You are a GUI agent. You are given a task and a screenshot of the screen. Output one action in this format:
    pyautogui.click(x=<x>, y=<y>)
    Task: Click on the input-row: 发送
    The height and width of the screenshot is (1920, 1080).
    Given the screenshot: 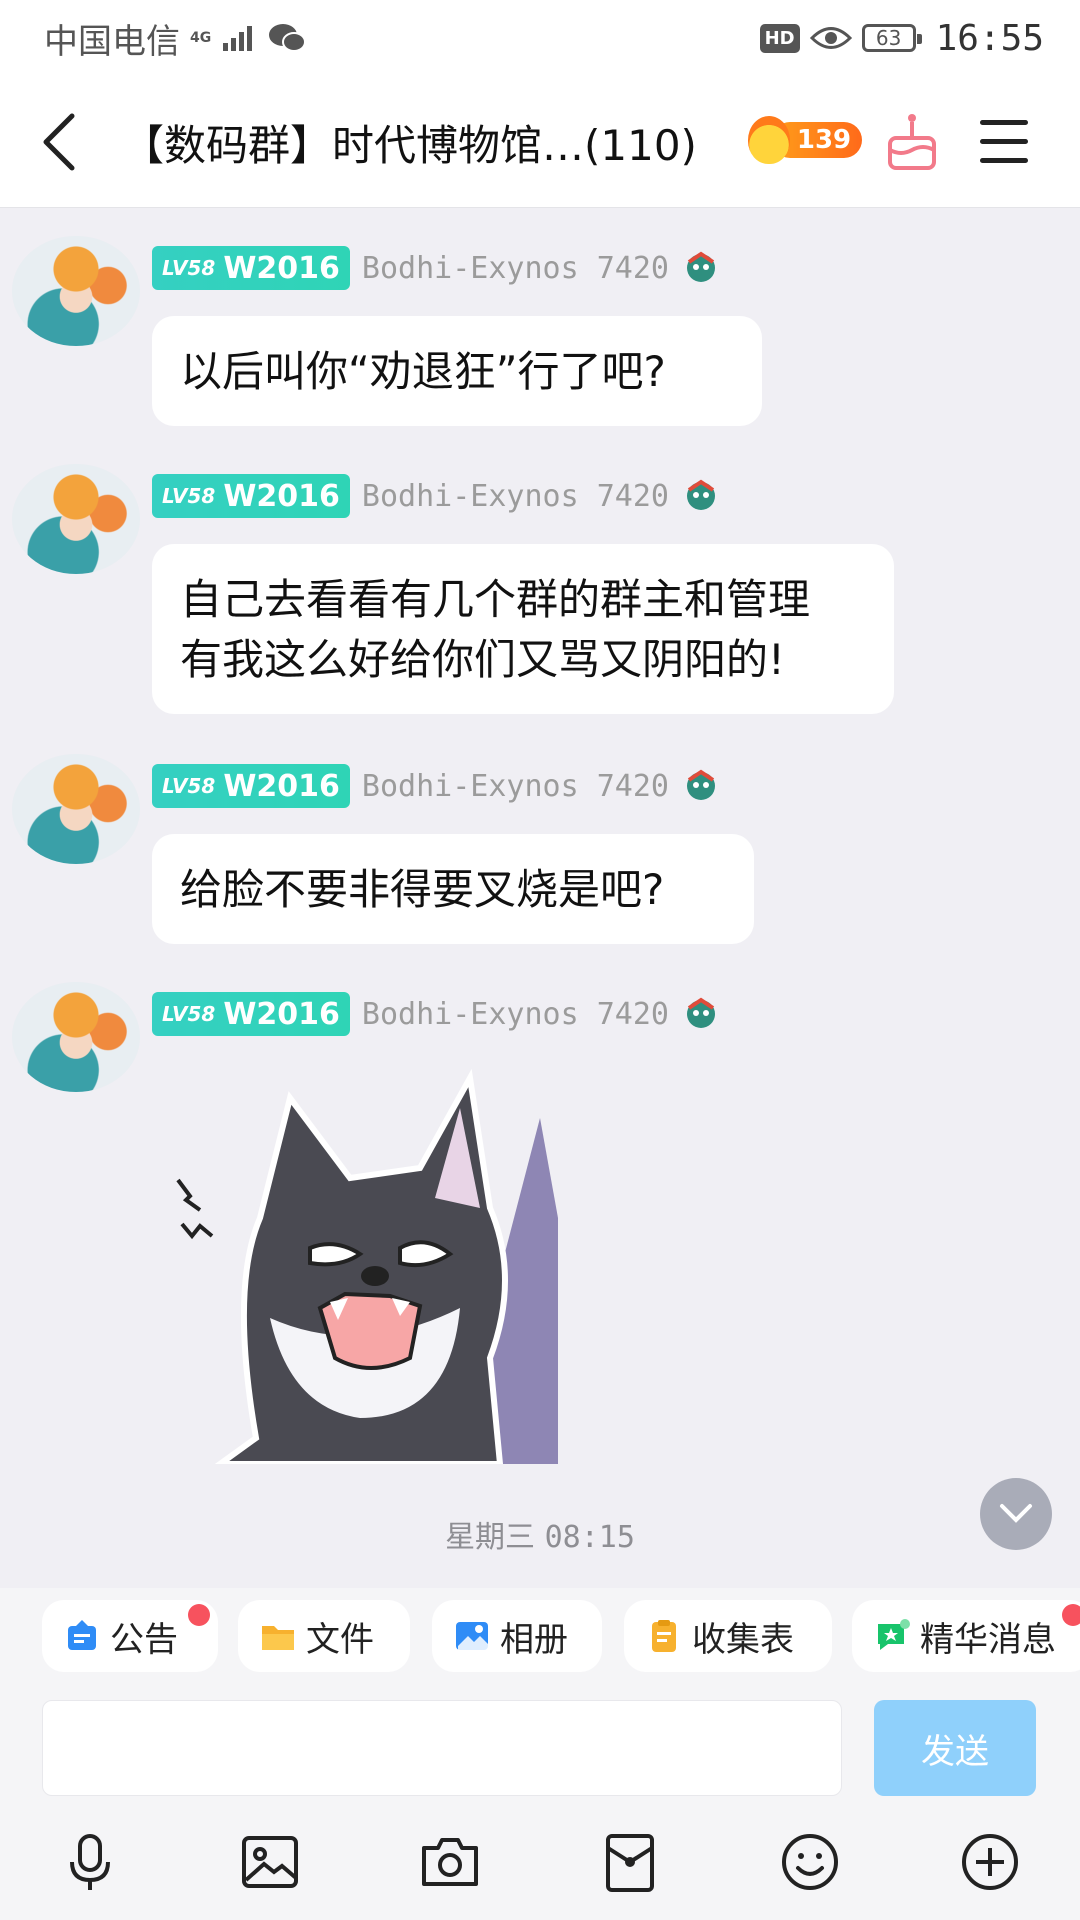 What is the action you would take?
    pyautogui.click(x=540, y=1742)
    